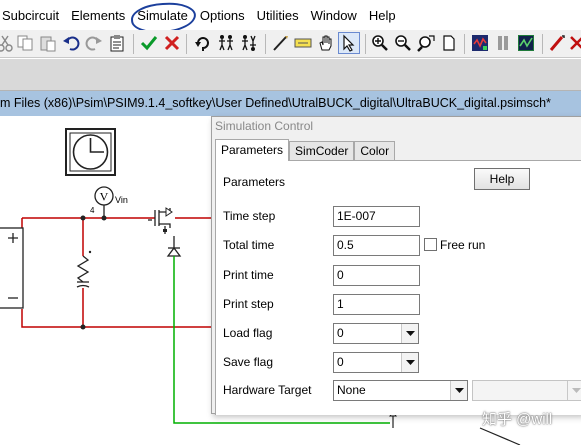  I want to click on time-step-label: Time step, so click(249, 216).